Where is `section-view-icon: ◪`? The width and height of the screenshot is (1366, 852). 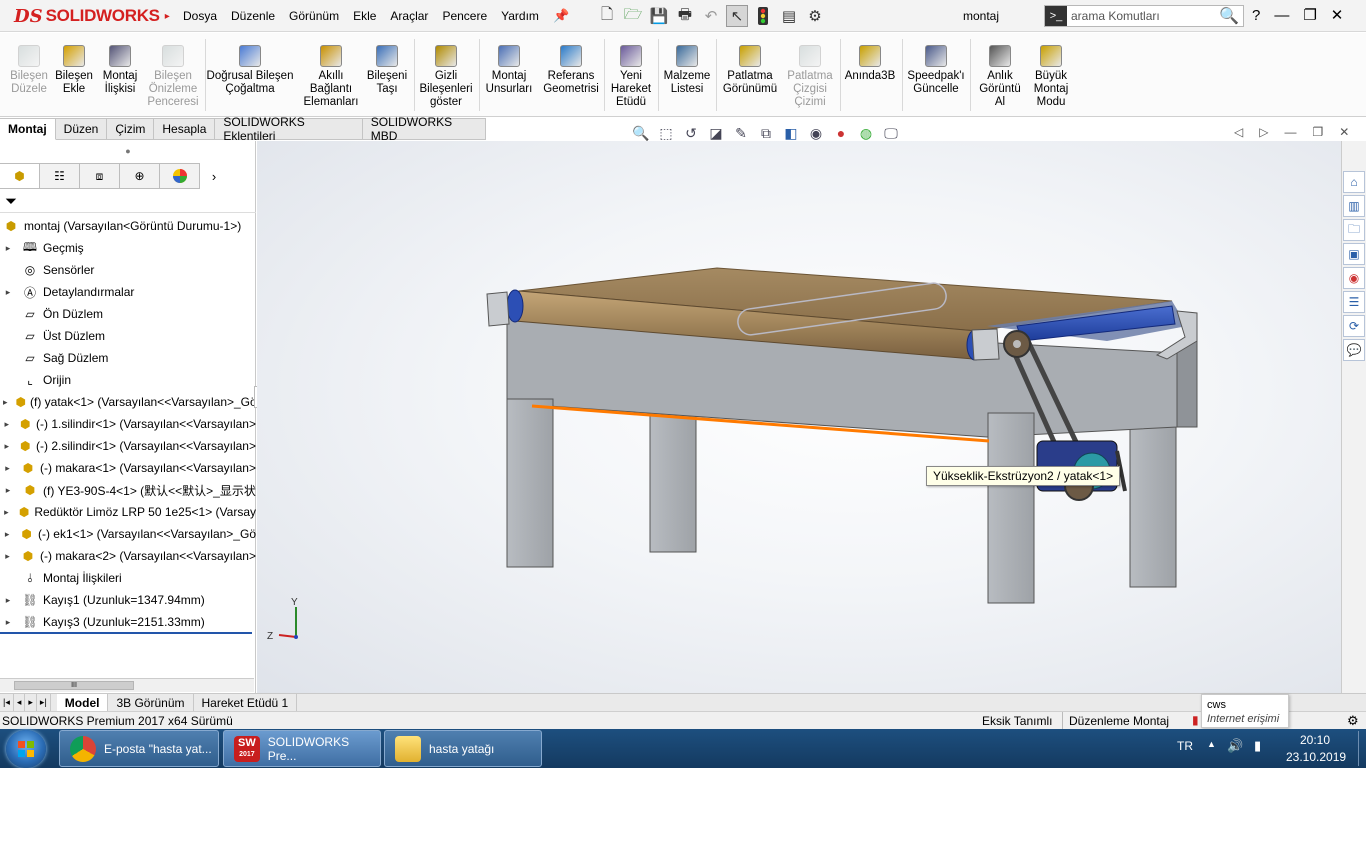
section-view-icon: ◪ is located at coordinates (716, 133).